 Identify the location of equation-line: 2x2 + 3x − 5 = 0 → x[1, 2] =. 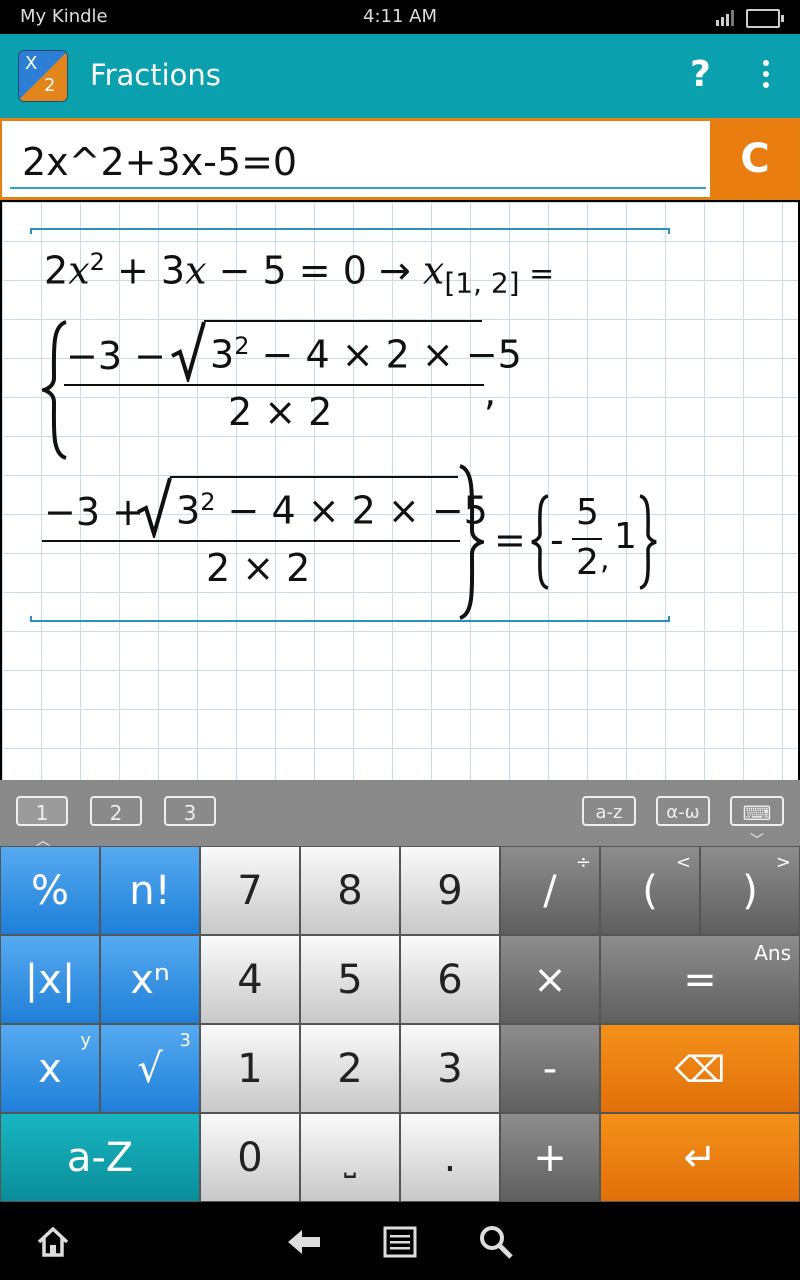
(299, 274).